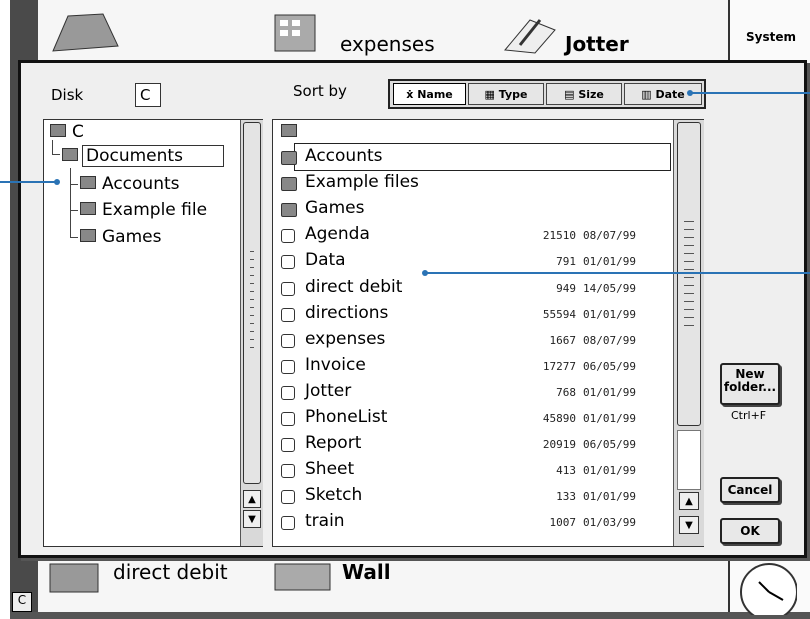 This screenshot has height=619, width=810. Describe the element at coordinates (478, 446) in the screenshot. I see `file-row: Report 20919 06/05/99` at that location.